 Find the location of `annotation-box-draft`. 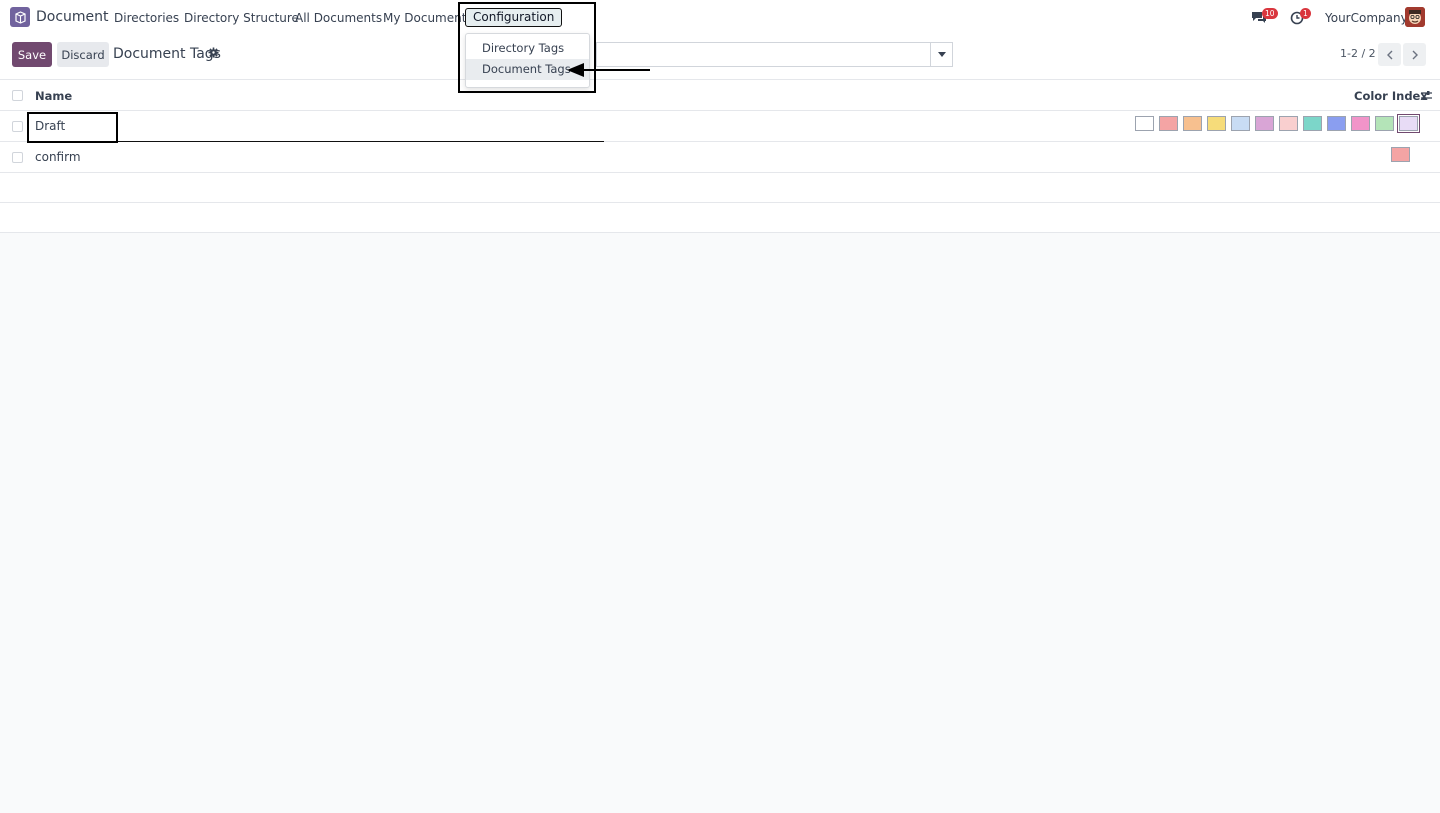

annotation-box-draft is located at coordinates (72, 127).